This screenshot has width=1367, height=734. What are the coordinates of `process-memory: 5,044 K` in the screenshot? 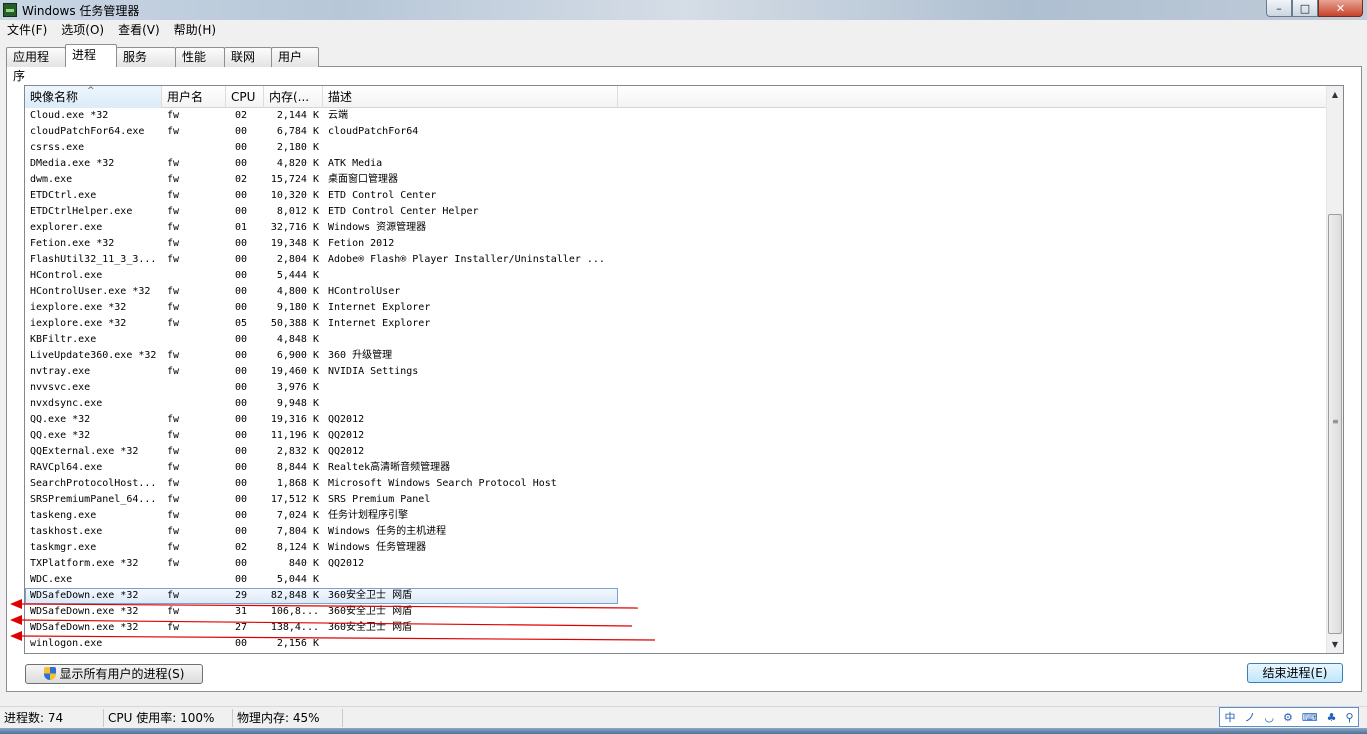 It's located at (297, 579).